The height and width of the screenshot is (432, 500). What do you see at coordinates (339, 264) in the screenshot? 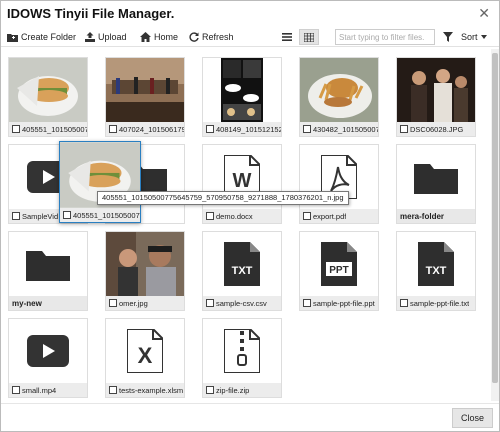
I see `ppt-file-icon: PPT` at bounding box center [339, 264].